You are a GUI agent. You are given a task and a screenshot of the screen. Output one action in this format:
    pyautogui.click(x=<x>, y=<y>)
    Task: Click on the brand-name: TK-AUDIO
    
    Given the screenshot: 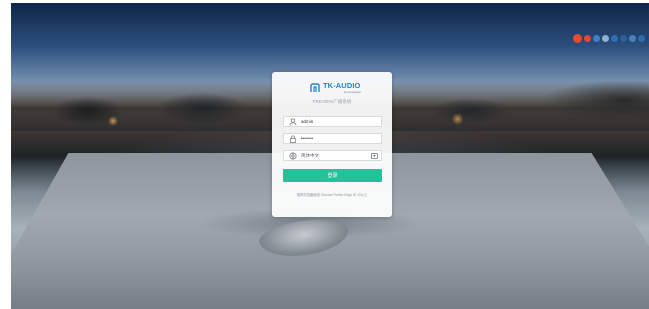 What is the action you would take?
    pyautogui.click(x=342, y=85)
    